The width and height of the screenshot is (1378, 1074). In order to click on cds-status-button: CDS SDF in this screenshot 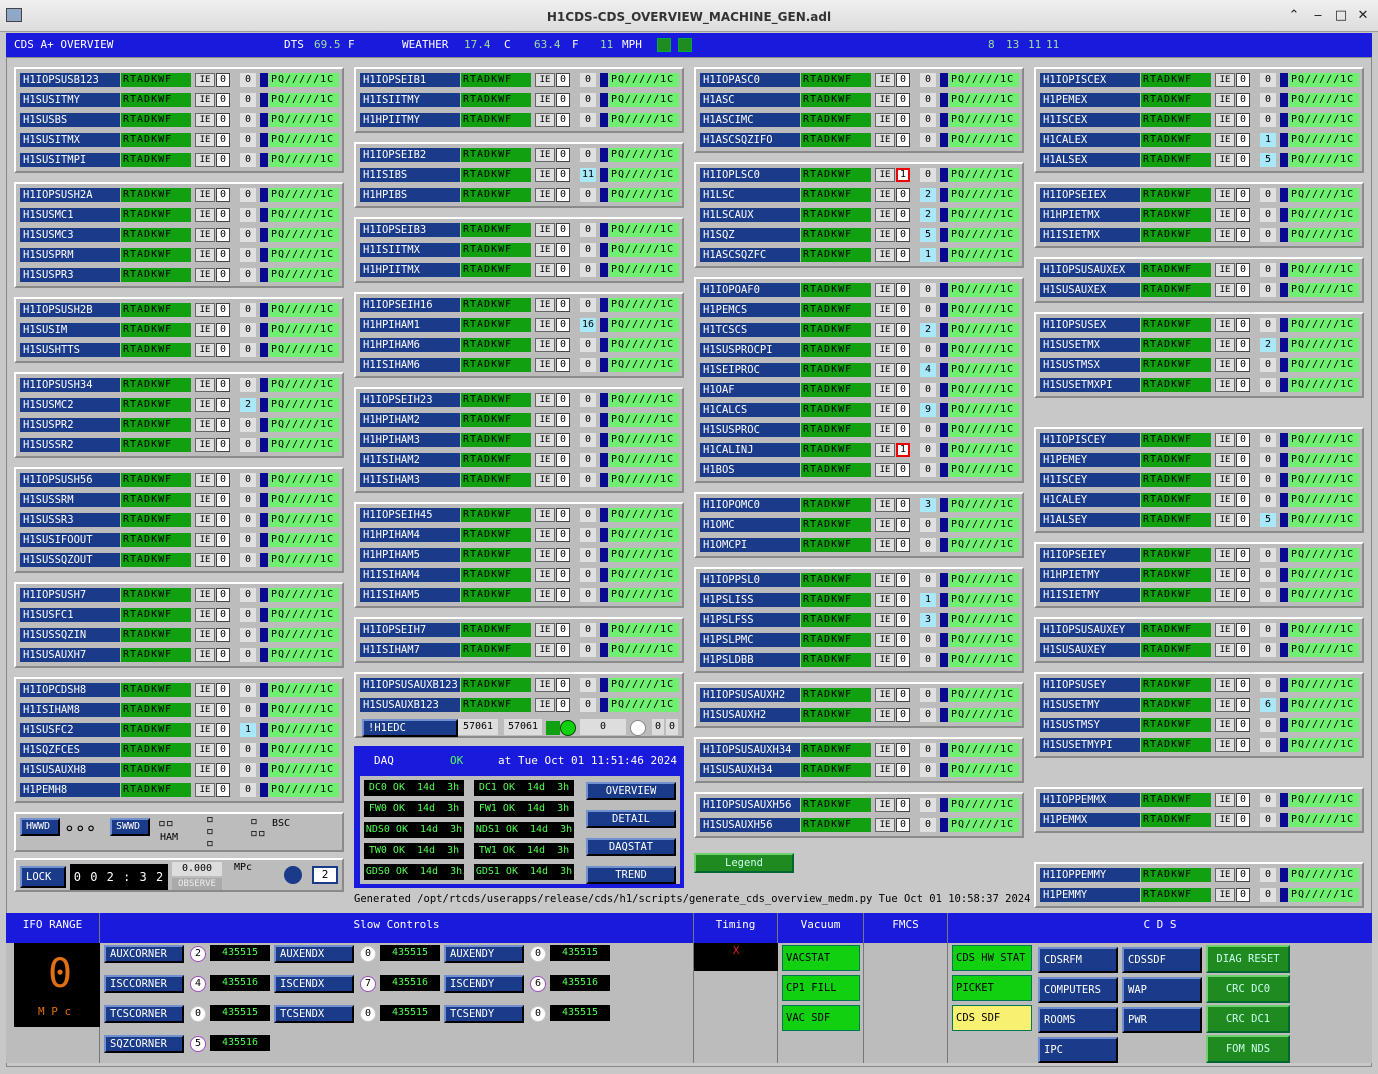, I will do `click(992, 1018)`.